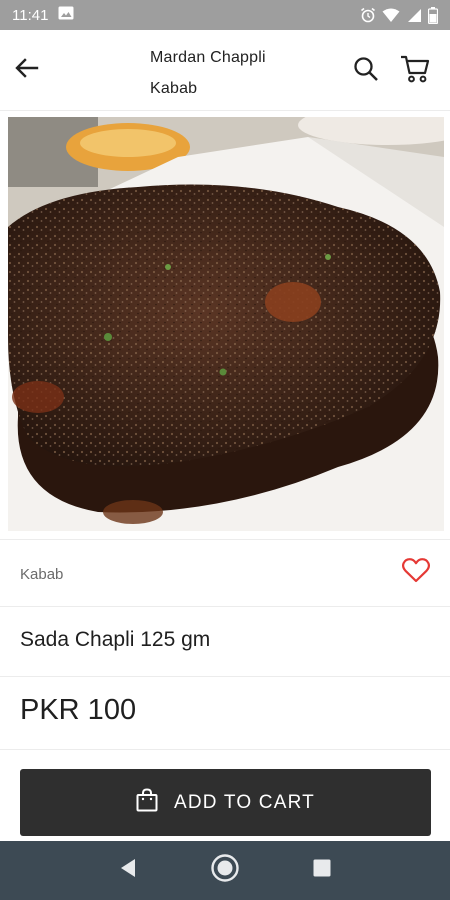 This screenshot has height=900, width=450. I want to click on add-to-cart-label: ADD TO CART, so click(244, 802).